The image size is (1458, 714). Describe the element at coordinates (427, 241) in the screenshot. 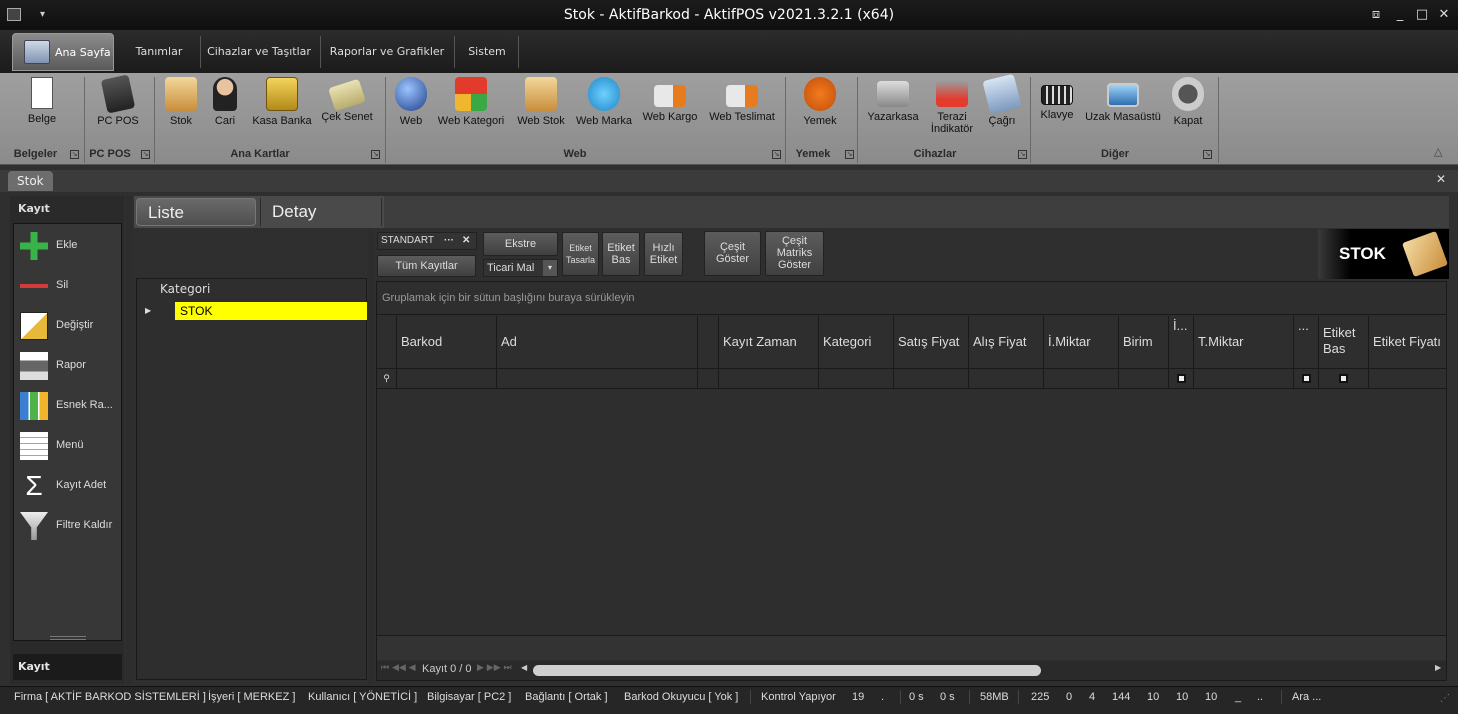

I see `view-selector: STANDART ··· ✕` at that location.